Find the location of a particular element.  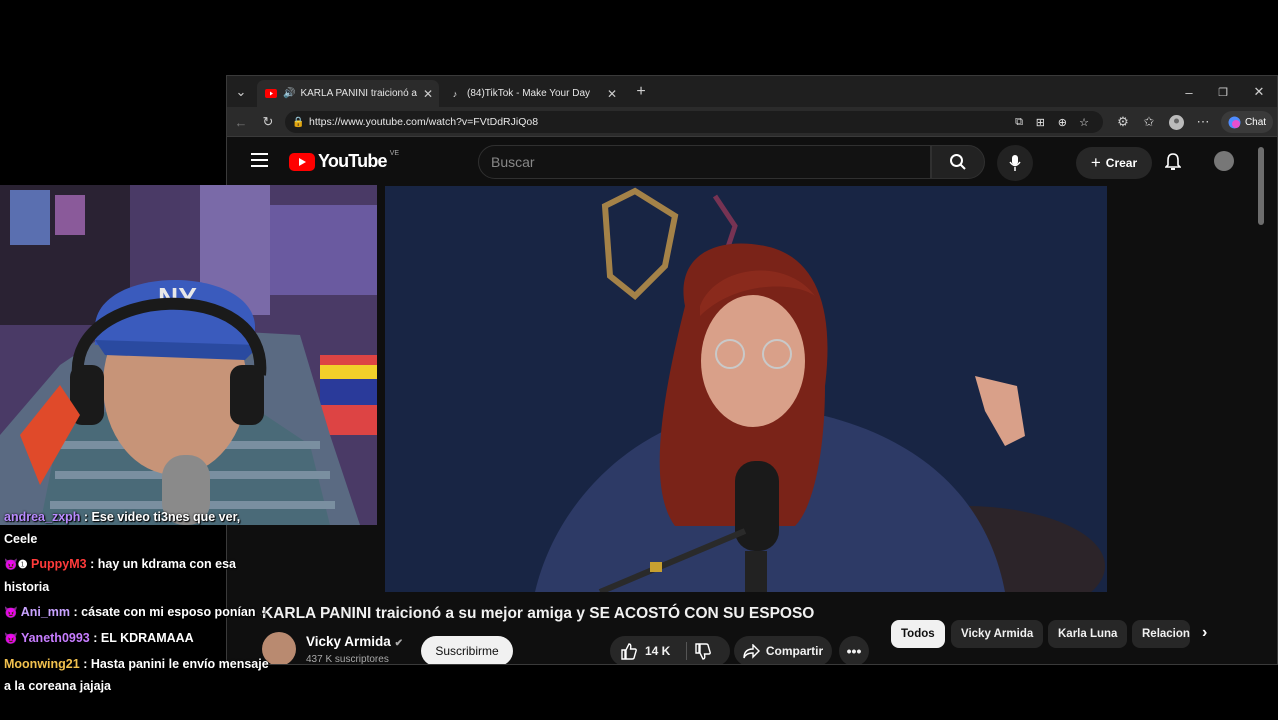

more-menu-icon: ⋯ is located at coordinates (1203, 122).